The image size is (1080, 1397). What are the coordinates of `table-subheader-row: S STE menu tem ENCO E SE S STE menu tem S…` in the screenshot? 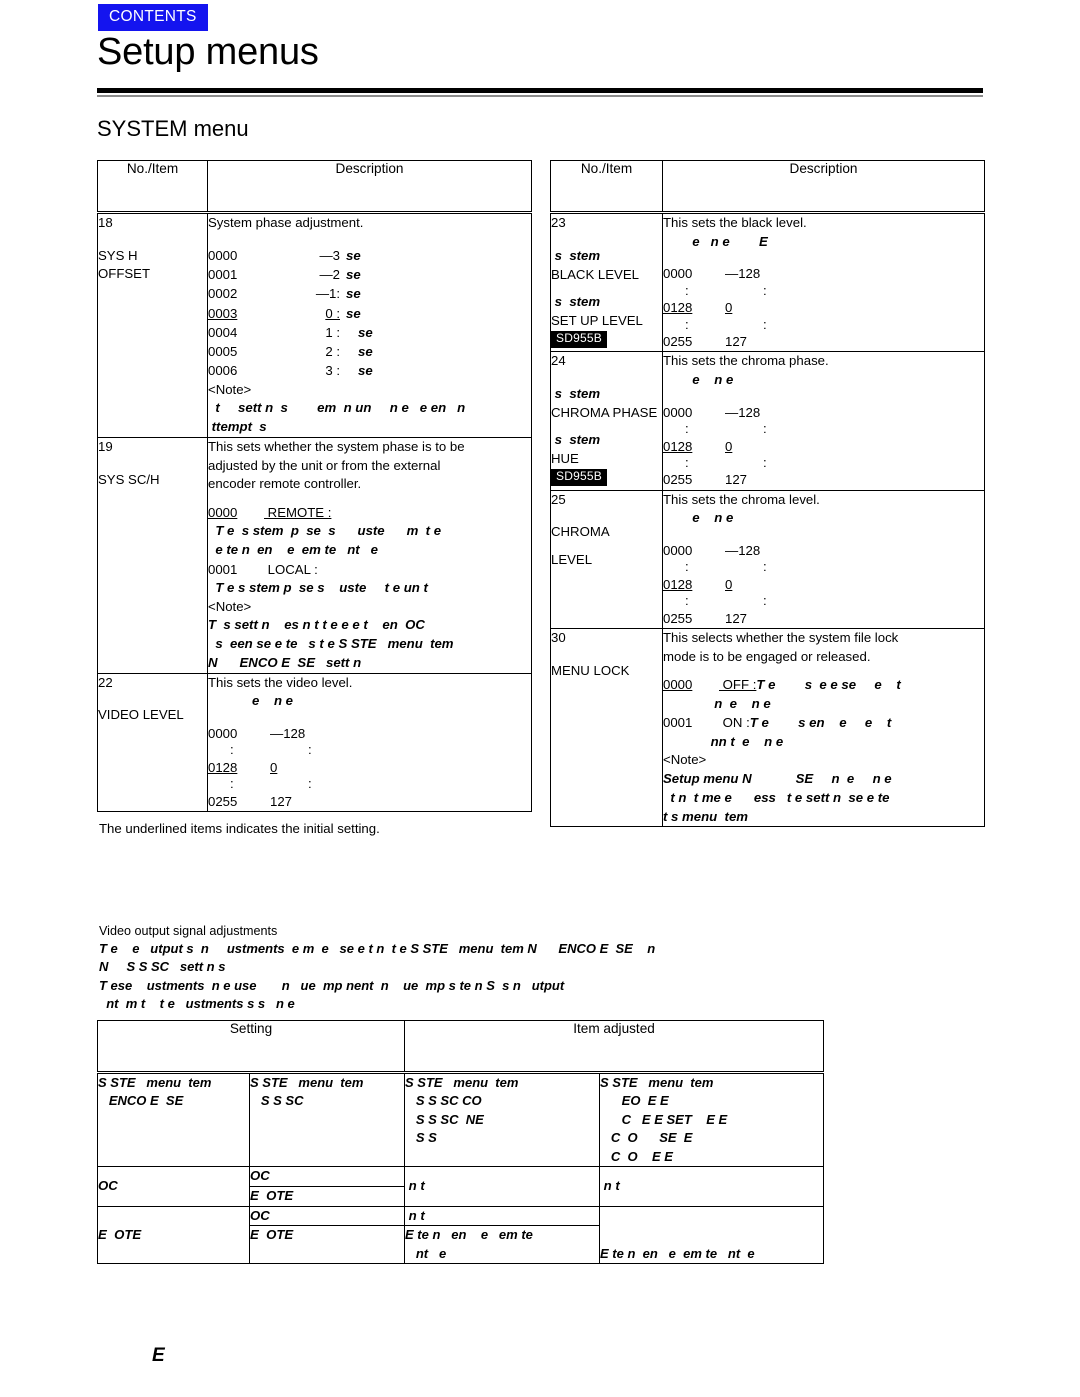 It's located at (461, 1119).